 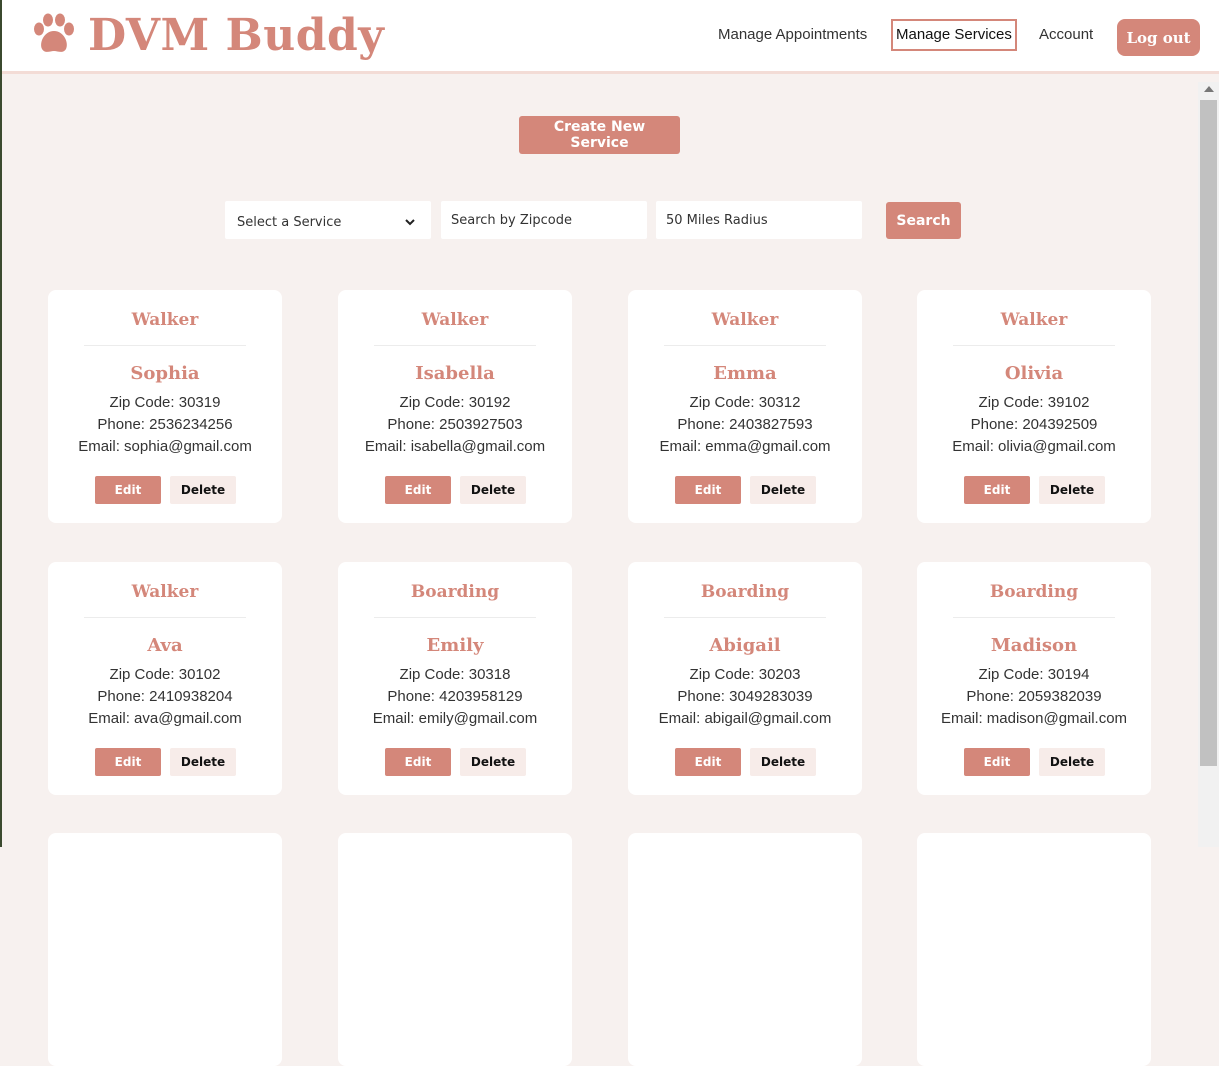 I want to click on phone-value: 4203958129, so click(x=481, y=696).